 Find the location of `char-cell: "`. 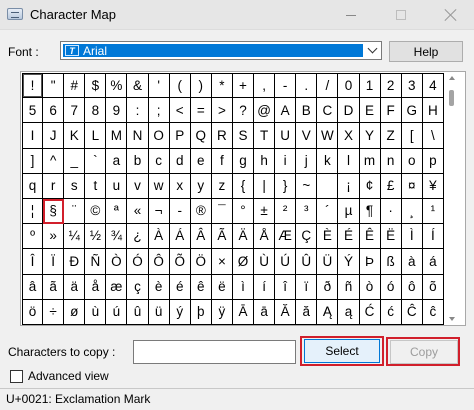

char-cell: " is located at coordinates (54, 86).